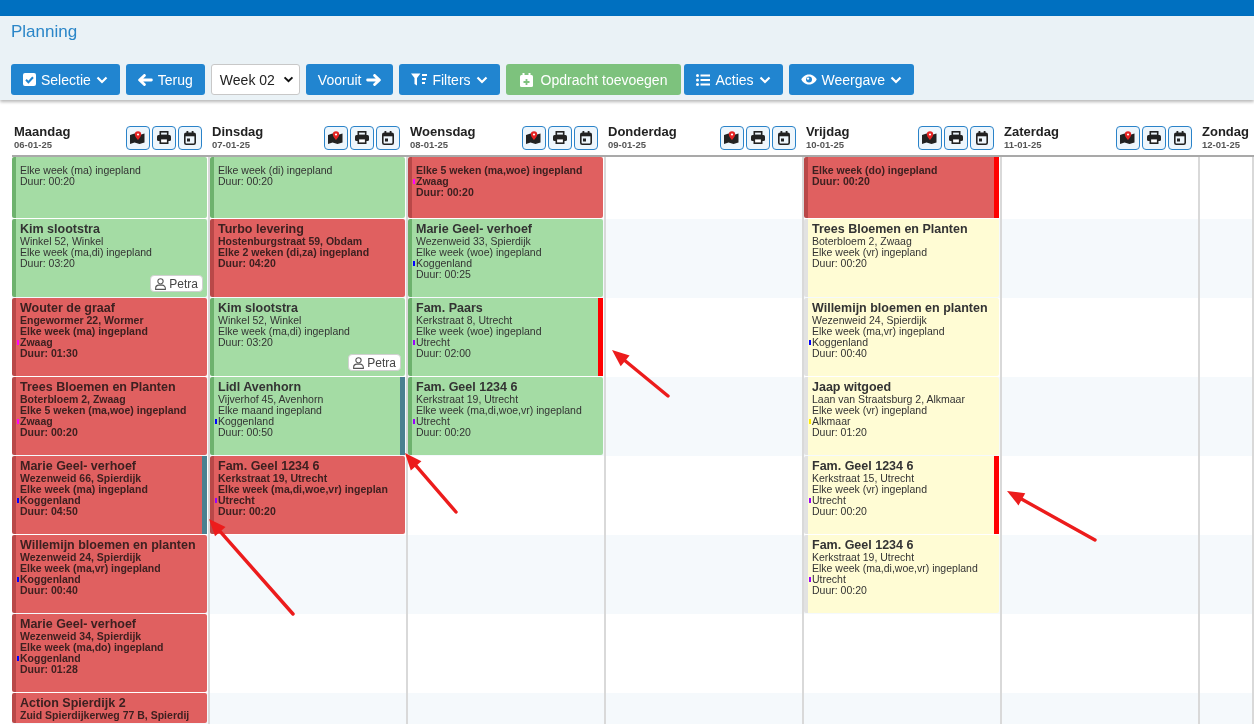 This screenshot has width=1254, height=724. I want to click on job-schedule: Elke week (di) ingepland, so click(275, 170).